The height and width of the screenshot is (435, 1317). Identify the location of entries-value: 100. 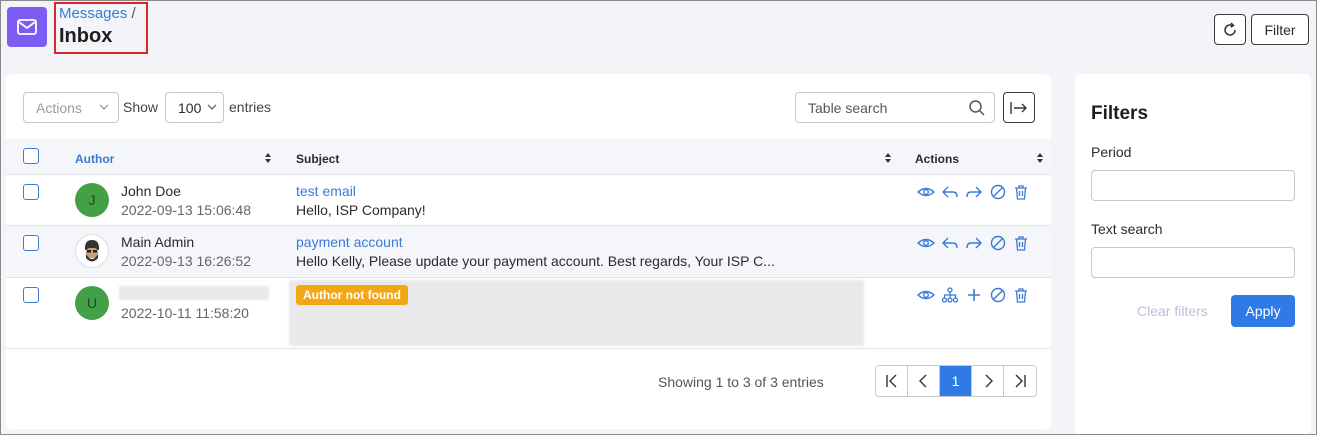
(190, 107).